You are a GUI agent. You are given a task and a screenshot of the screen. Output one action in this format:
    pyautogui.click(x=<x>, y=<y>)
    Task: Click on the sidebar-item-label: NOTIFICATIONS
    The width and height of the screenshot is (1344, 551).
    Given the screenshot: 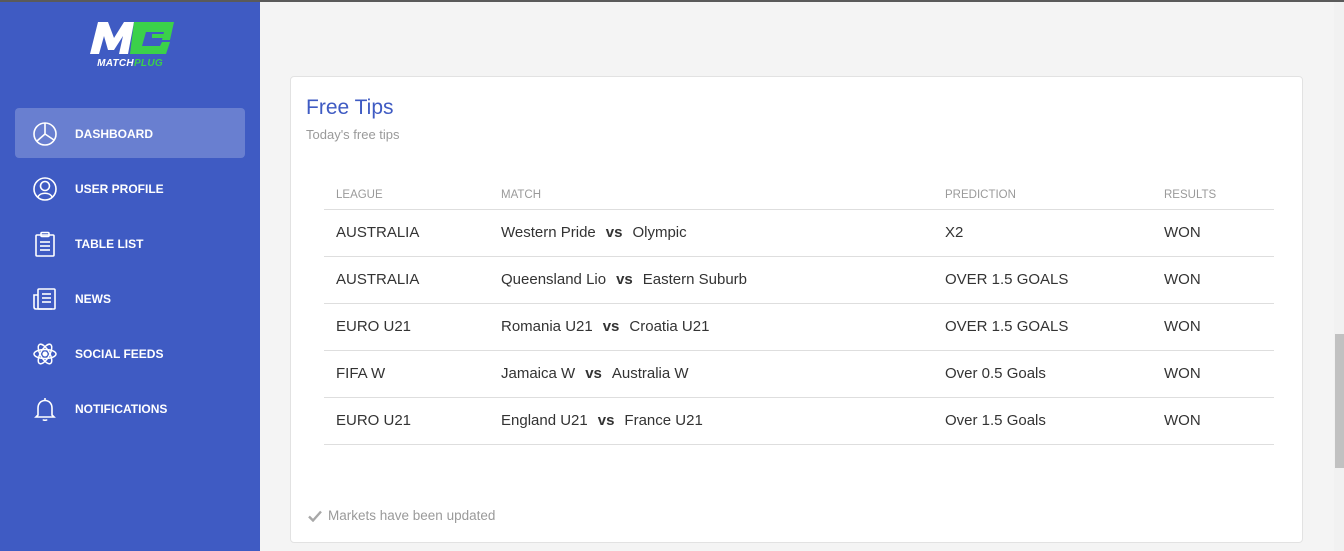 What is the action you would take?
    pyautogui.click(x=121, y=409)
    